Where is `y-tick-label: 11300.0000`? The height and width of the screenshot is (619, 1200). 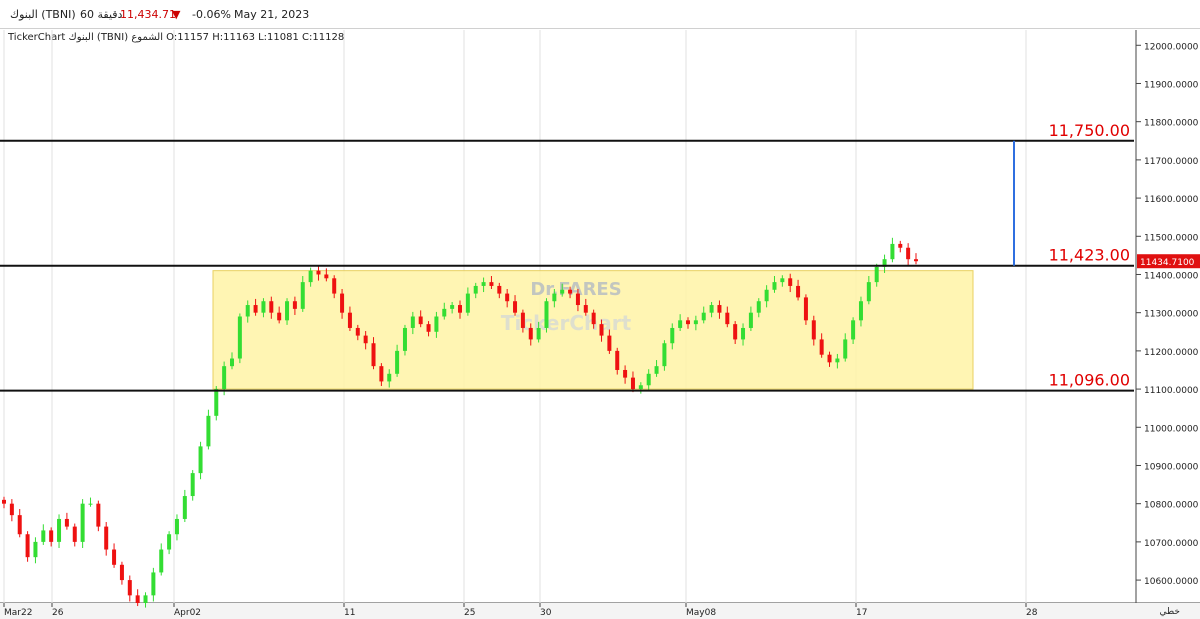 y-tick-label: 11300.0000 is located at coordinates (1171, 315).